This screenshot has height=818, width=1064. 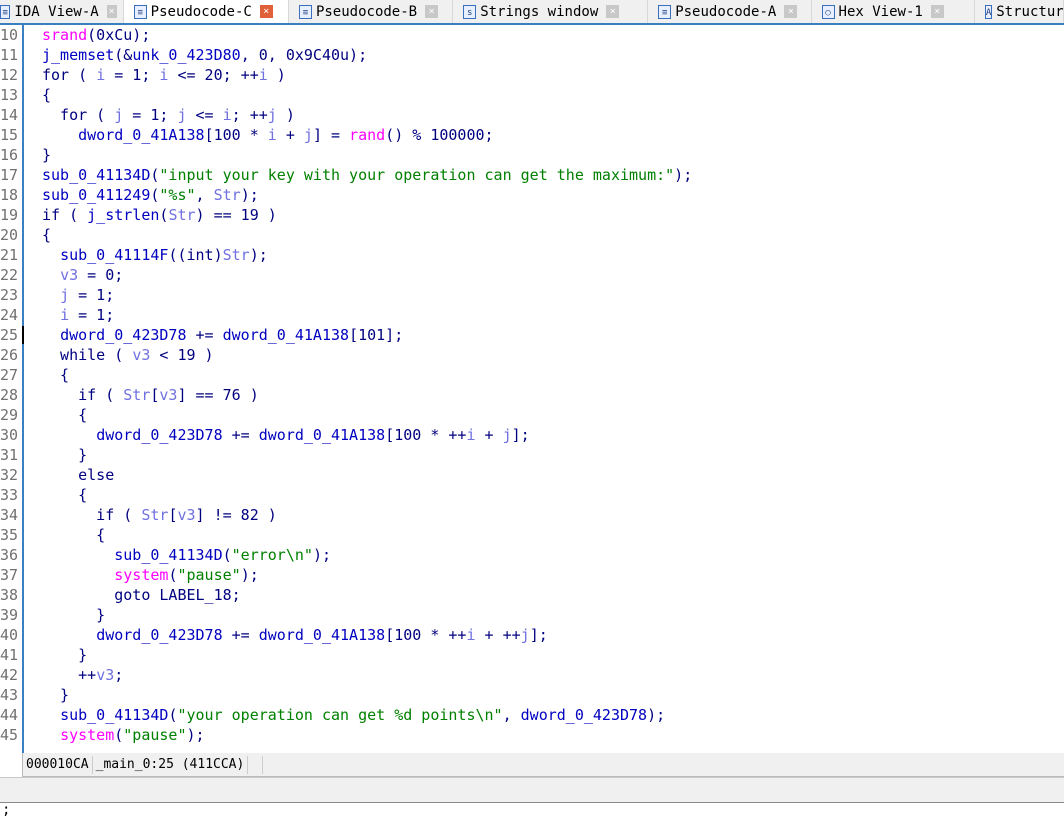 What do you see at coordinates (206, 11) in the screenshot?
I see `tab-pseudocode-c: ≡ Pseudocode-C ×` at bounding box center [206, 11].